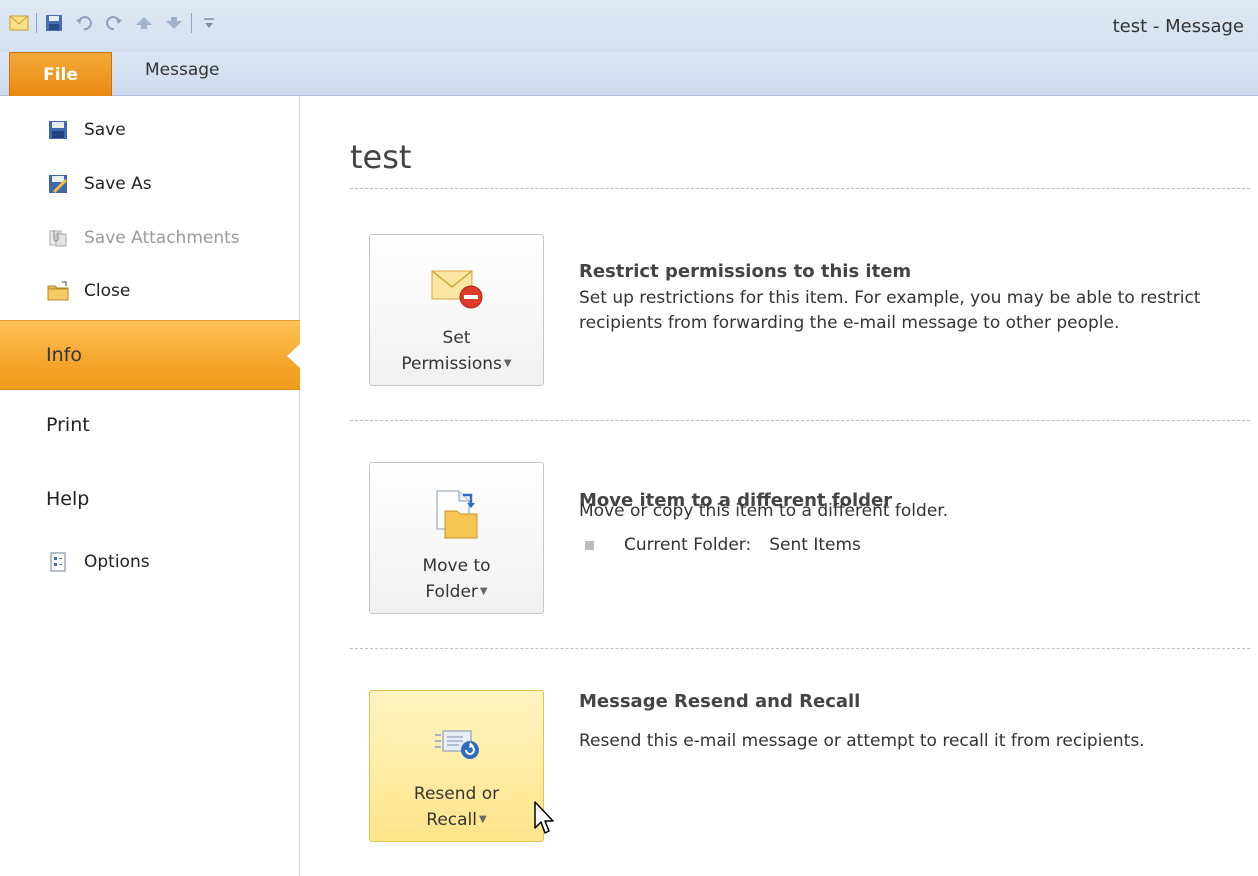  Describe the element at coordinates (720, 701) in the screenshot. I see `section-title: Message Resend and Recall` at that location.